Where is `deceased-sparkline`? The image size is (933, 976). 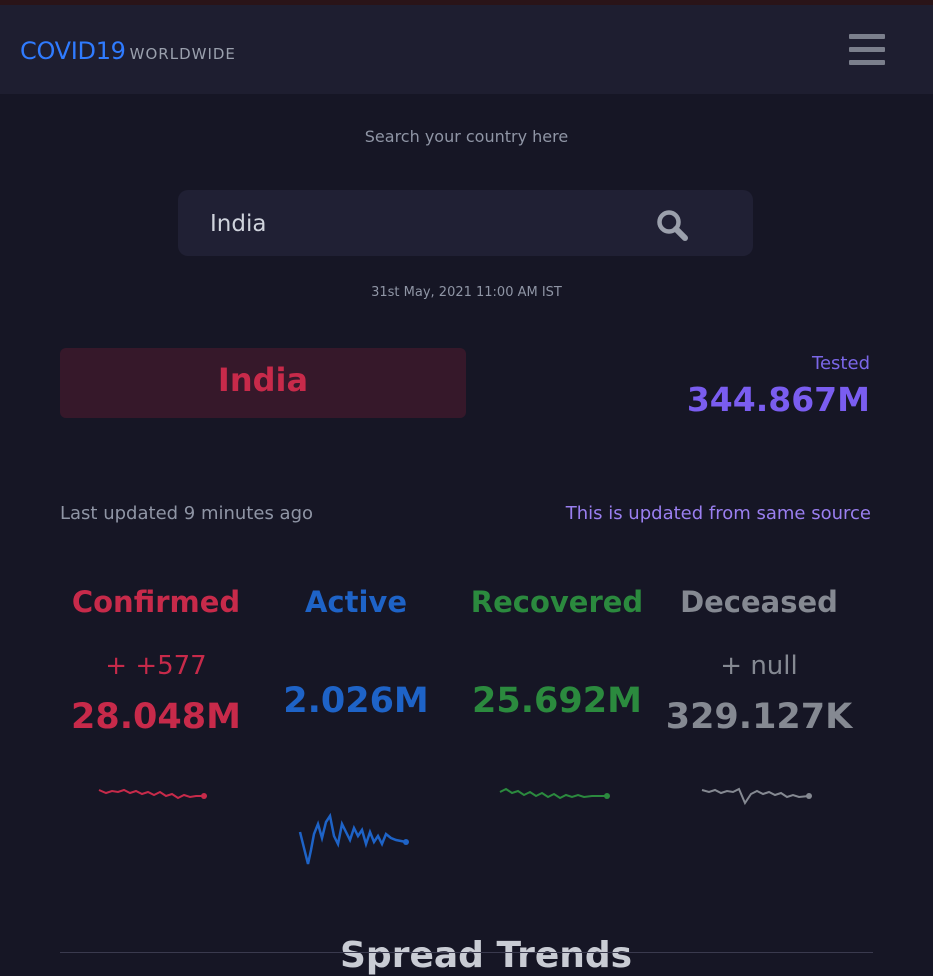 deceased-sparkline is located at coordinates (756, 796).